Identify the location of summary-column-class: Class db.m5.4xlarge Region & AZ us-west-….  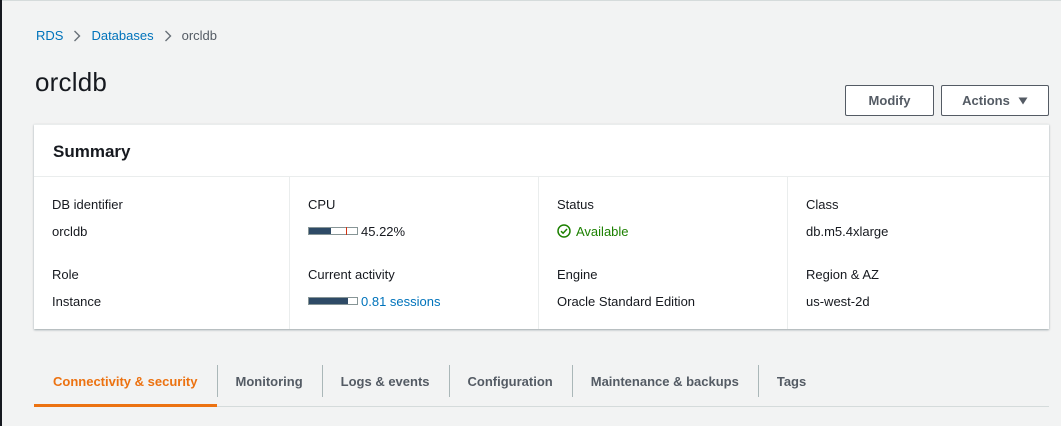
(918, 253).